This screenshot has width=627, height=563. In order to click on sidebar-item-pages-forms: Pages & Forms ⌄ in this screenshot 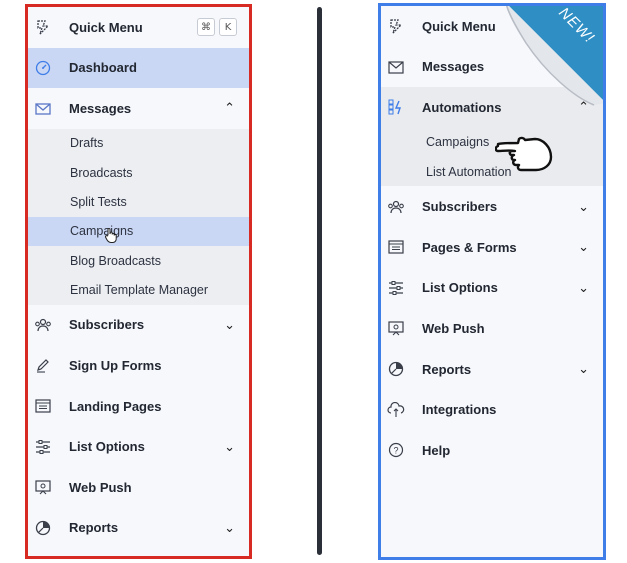, I will do `click(492, 247)`.